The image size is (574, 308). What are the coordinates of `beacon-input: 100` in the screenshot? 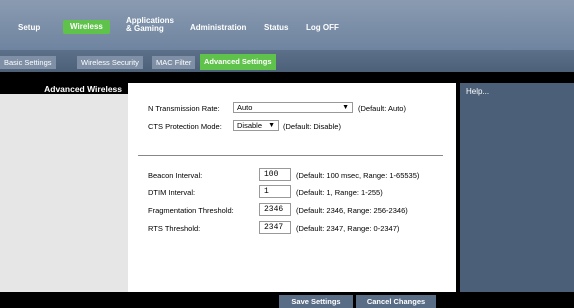 It's located at (275, 174).